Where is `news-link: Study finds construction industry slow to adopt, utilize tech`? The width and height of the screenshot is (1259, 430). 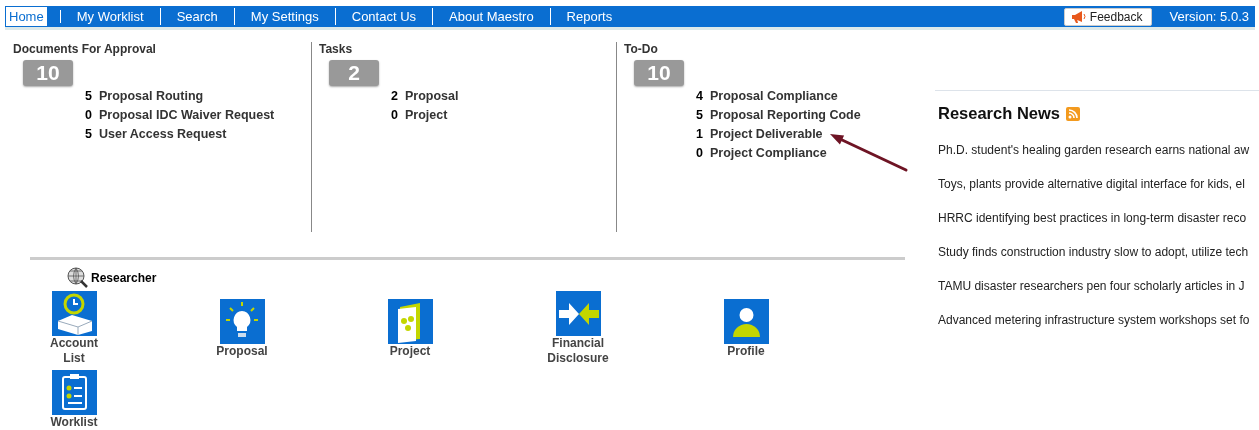
news-link: Study finds construction industry slow to adopt, utilize tech is located at coordinates (1098, 252).